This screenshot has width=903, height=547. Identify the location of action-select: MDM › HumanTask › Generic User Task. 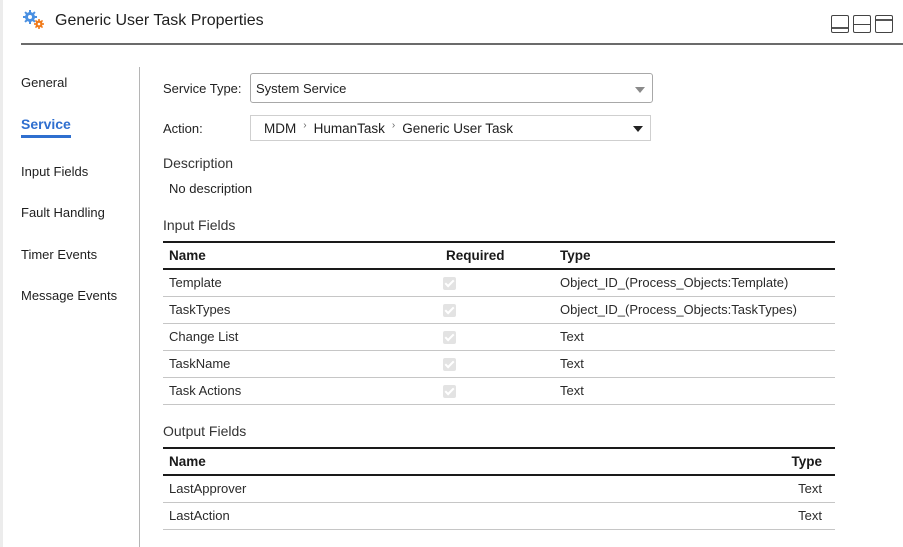
(450, 128).